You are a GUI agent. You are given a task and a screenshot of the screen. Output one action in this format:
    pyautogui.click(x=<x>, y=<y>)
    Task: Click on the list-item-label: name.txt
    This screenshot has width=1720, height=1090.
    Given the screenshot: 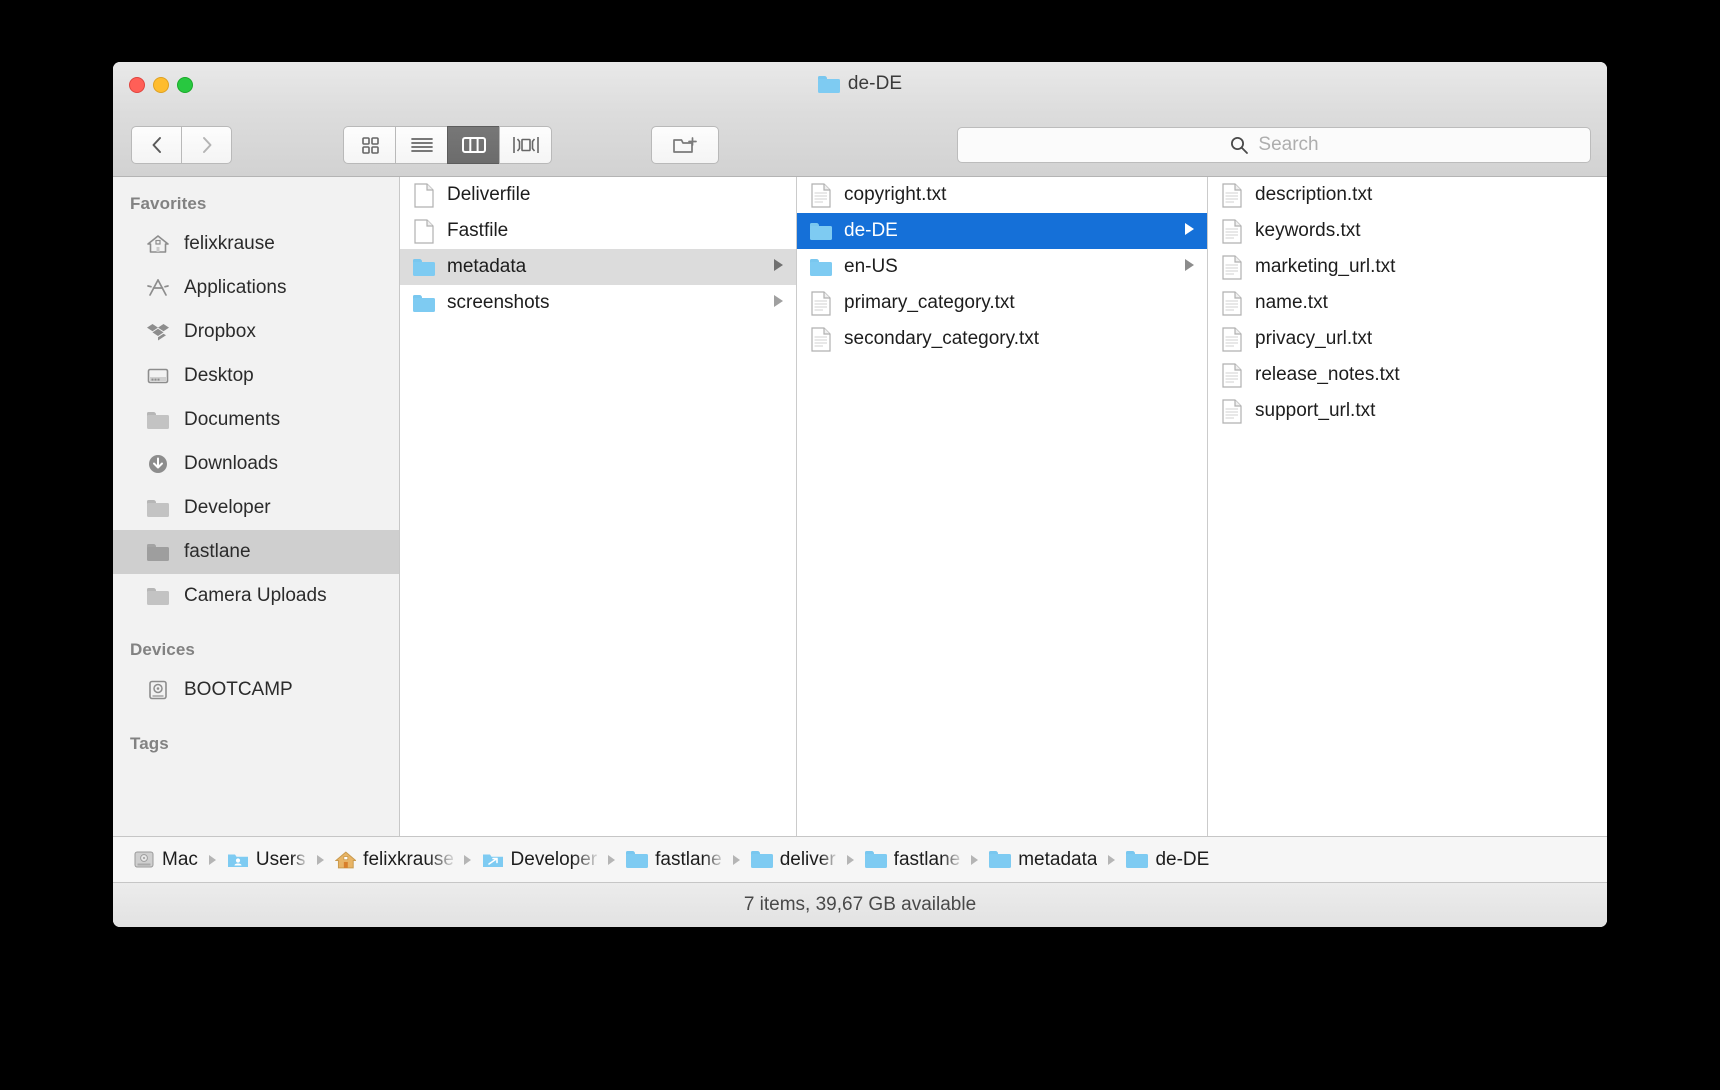 What is the action you would take?
    pyautogui.click(x=1291, y=302)
    